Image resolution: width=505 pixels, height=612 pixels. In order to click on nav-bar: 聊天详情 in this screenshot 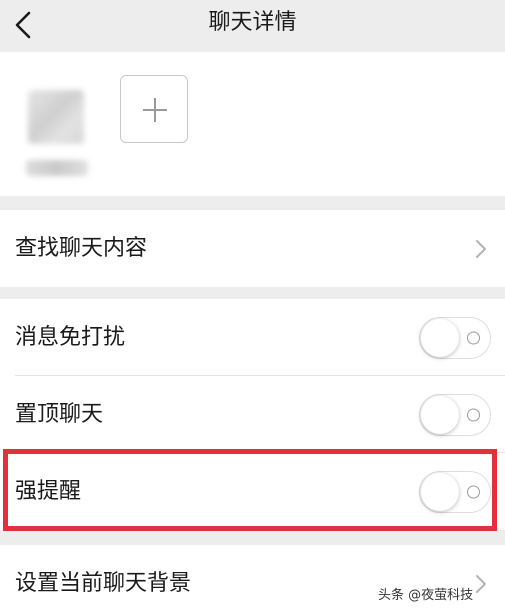, I will do `click(252, 26)`.